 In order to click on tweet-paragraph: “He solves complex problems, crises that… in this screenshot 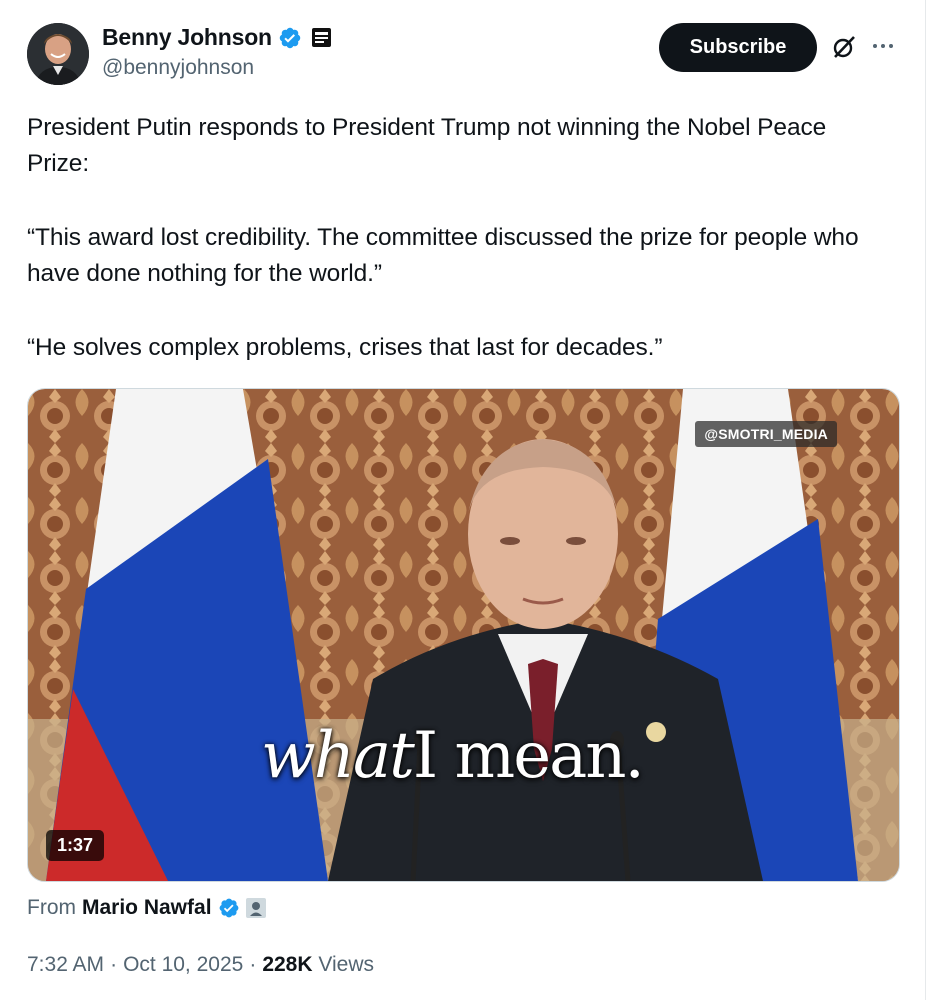, I will do `click(345, 347)`.